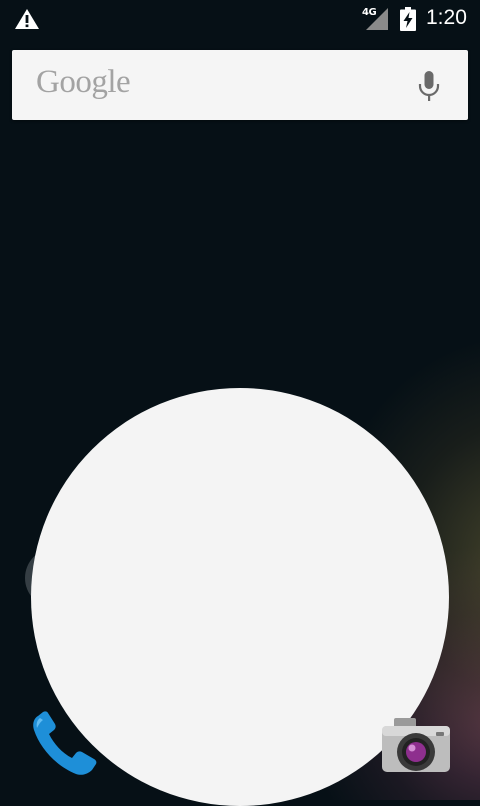  Describe the element at coordinates (240, 19) in the screenshot. I see `status-bar: 4G 1:20` at that location.